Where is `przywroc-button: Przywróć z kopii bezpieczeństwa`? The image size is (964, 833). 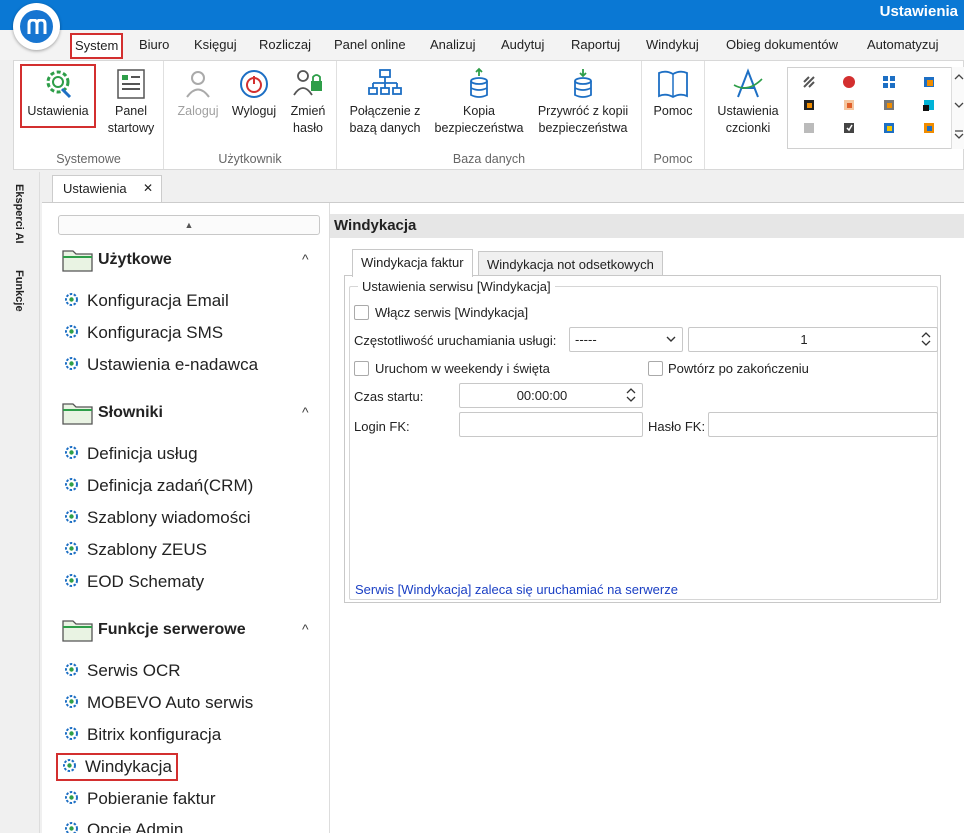 przywroc-button: Przywróć z kopii bezpieczeństwa is located at coordinates (583, 102).